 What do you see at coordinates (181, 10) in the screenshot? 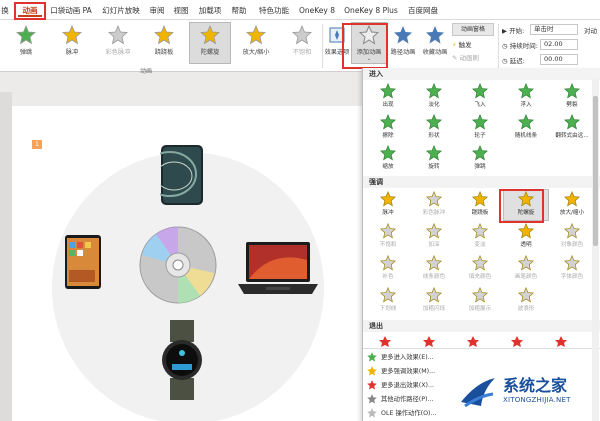
I see `tab-view: 视图` at bounding box center [181, 10].